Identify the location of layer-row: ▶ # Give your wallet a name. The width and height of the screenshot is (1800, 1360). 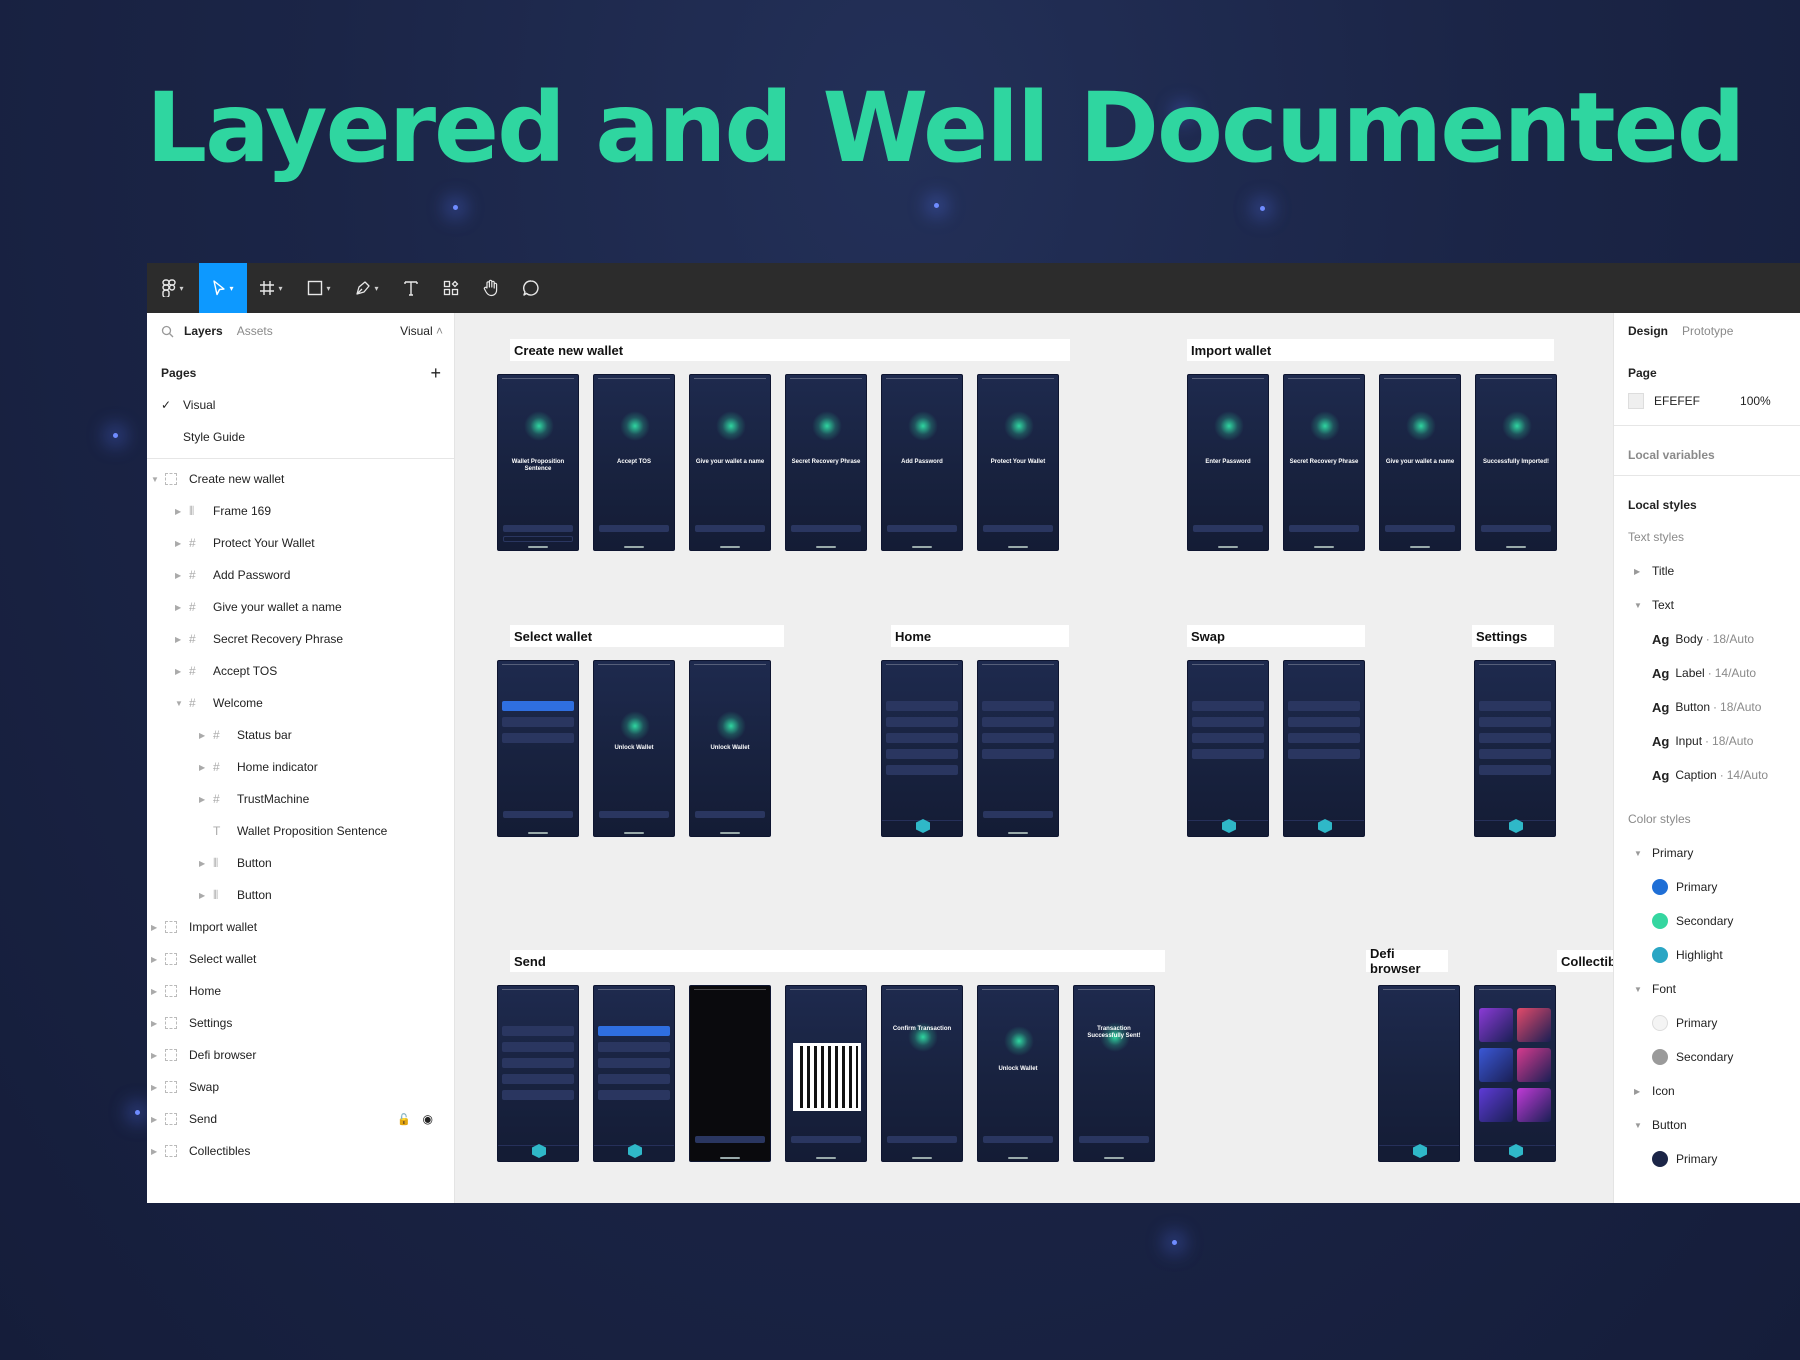
(311, 607).